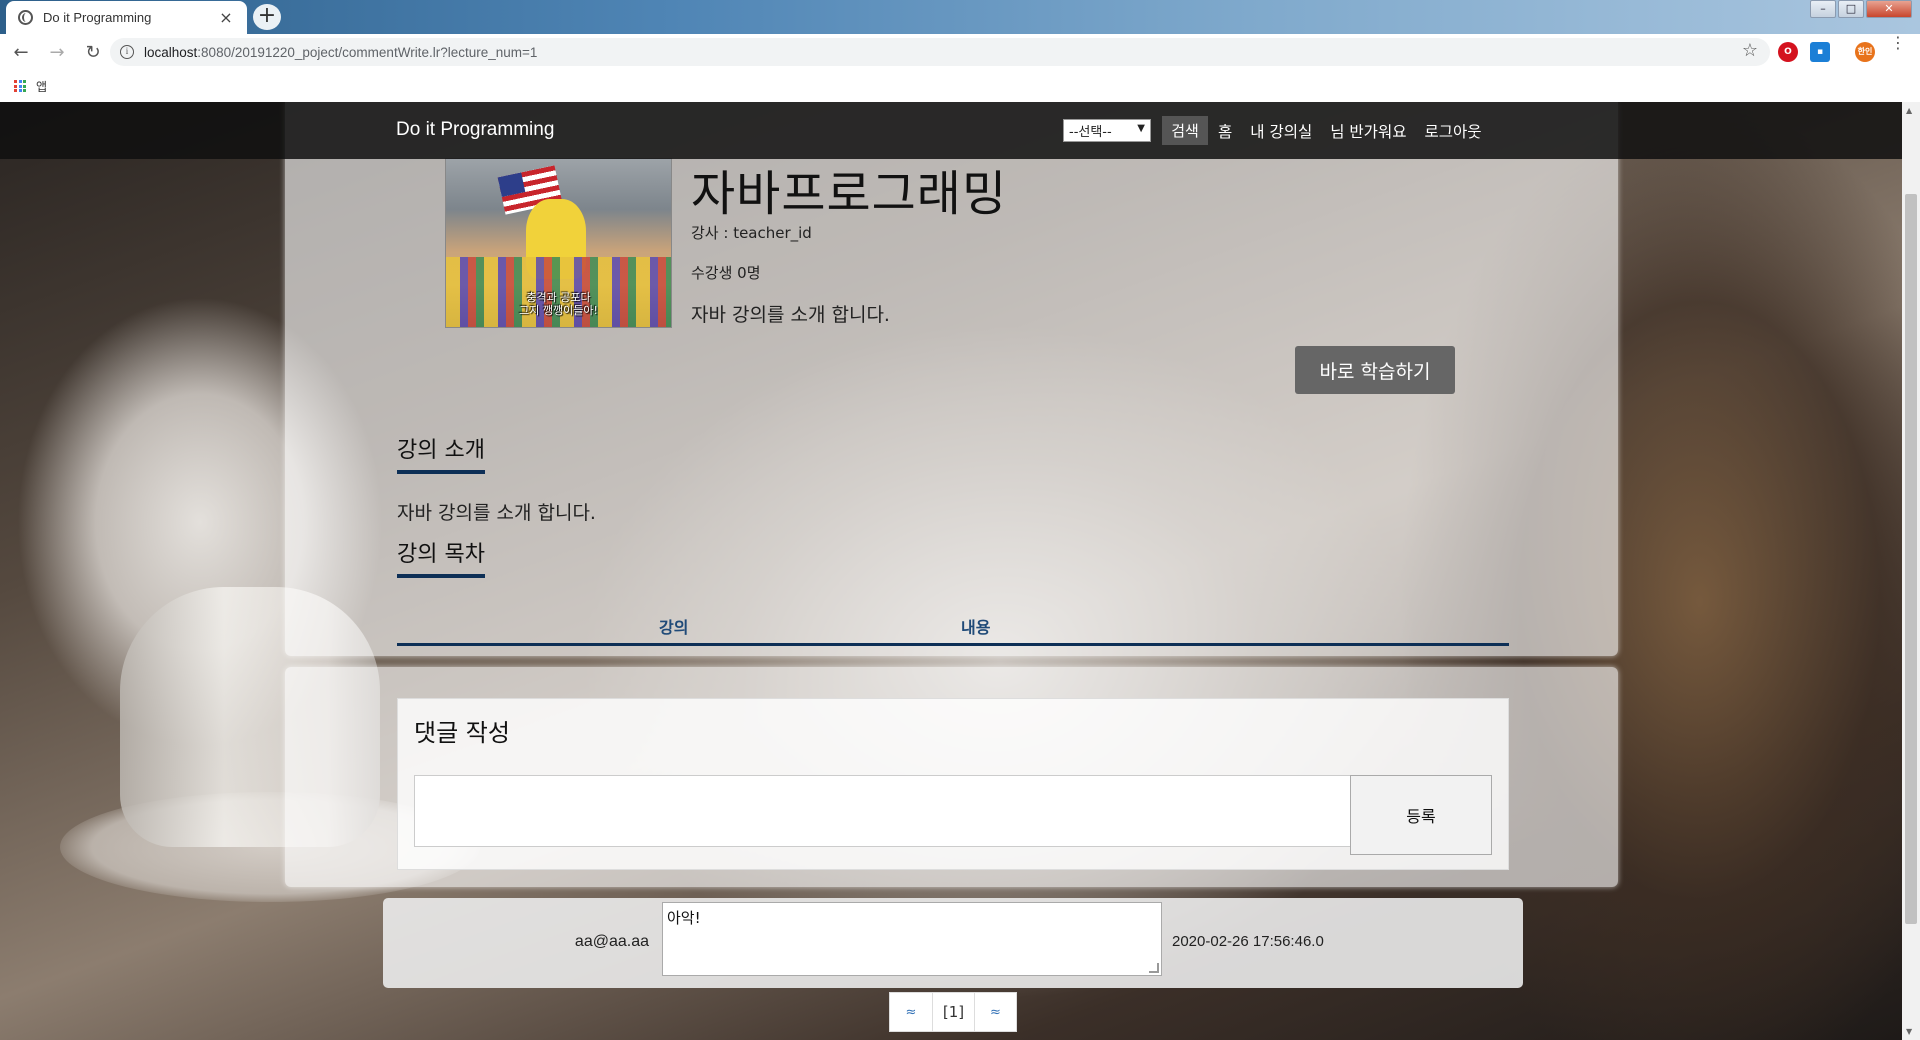 This screenshot has height=1040, width=1920. What do you see at coordinates (1889, 9) in the screenshot?
I see `window-close-icon: ✕` at bounding box center [1889, 9].